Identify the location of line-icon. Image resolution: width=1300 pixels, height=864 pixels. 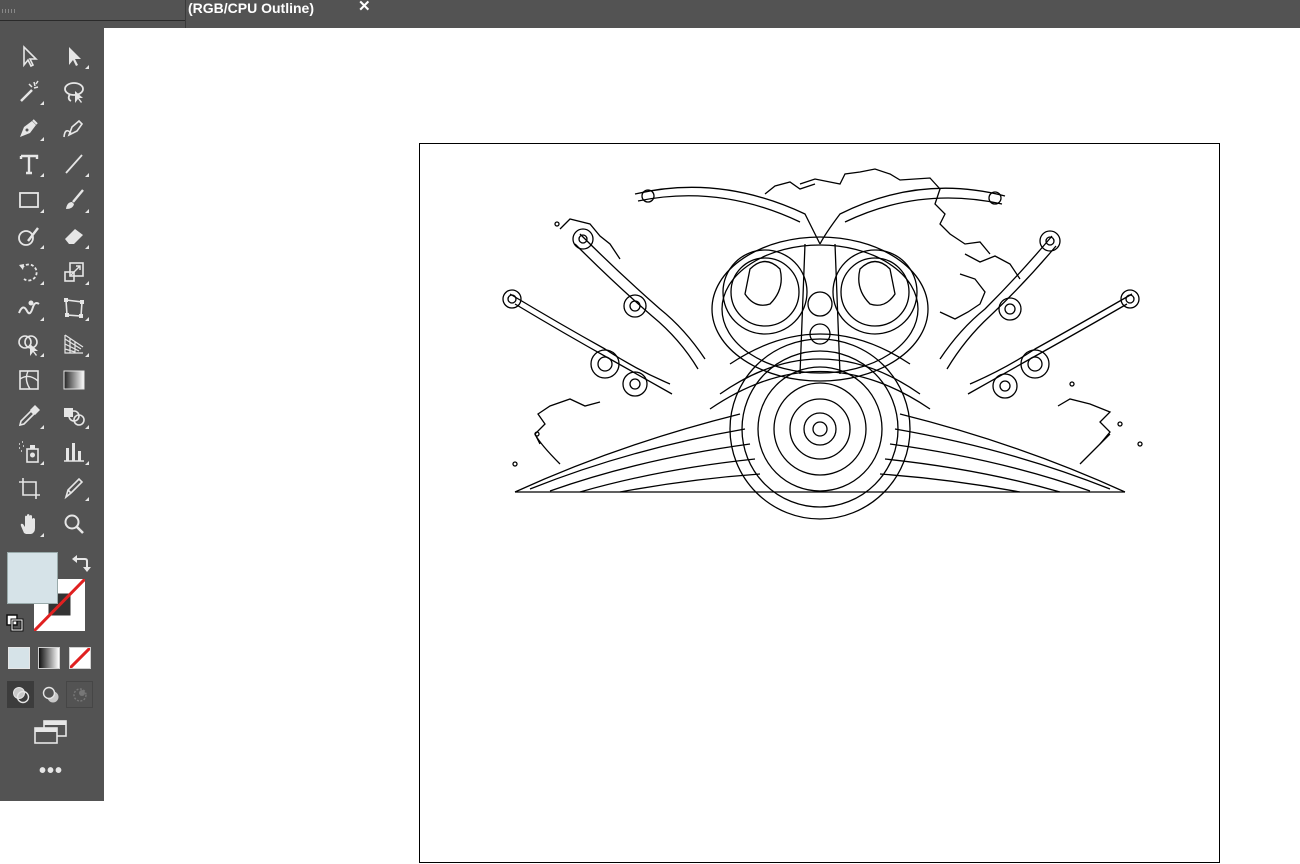
(74, 164).